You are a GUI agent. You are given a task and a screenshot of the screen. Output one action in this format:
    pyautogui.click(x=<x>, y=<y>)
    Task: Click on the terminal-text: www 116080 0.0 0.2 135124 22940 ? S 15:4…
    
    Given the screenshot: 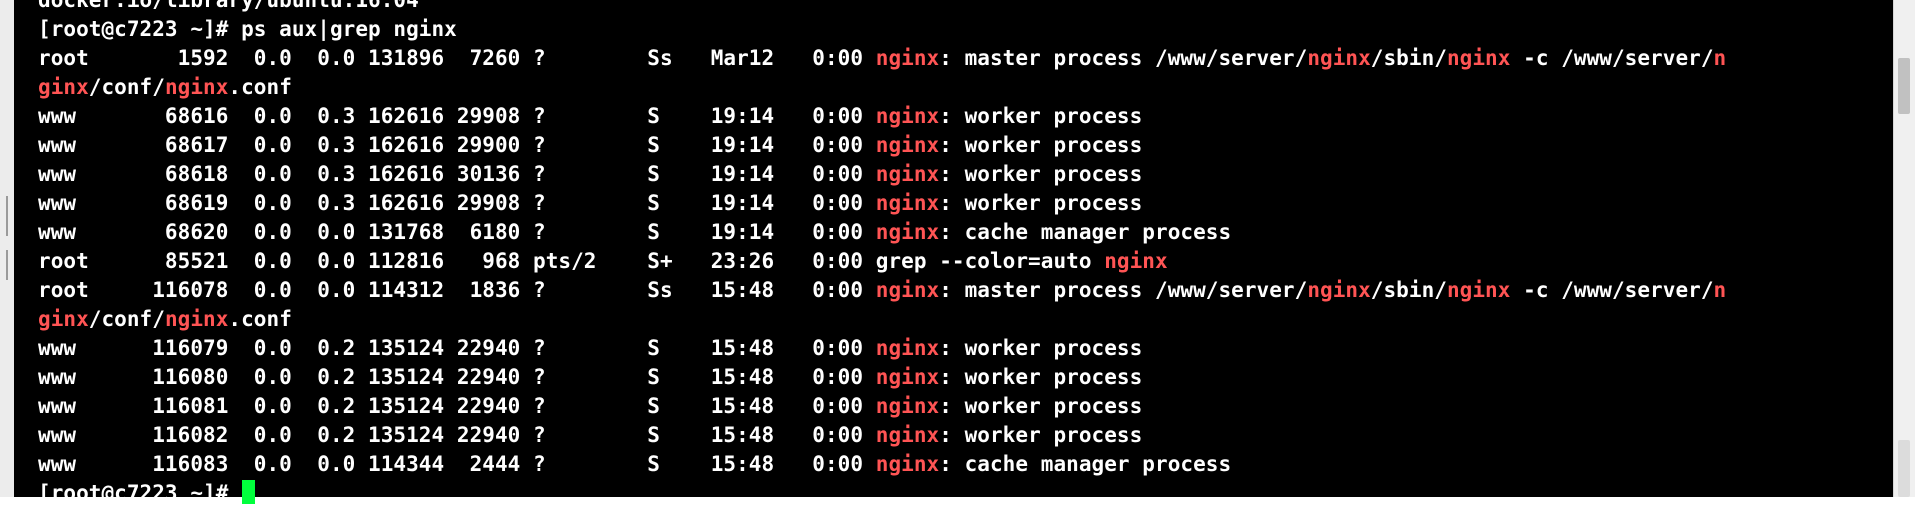 What is the action you would take?
    pyautogui.click(x=457, y=377)
    